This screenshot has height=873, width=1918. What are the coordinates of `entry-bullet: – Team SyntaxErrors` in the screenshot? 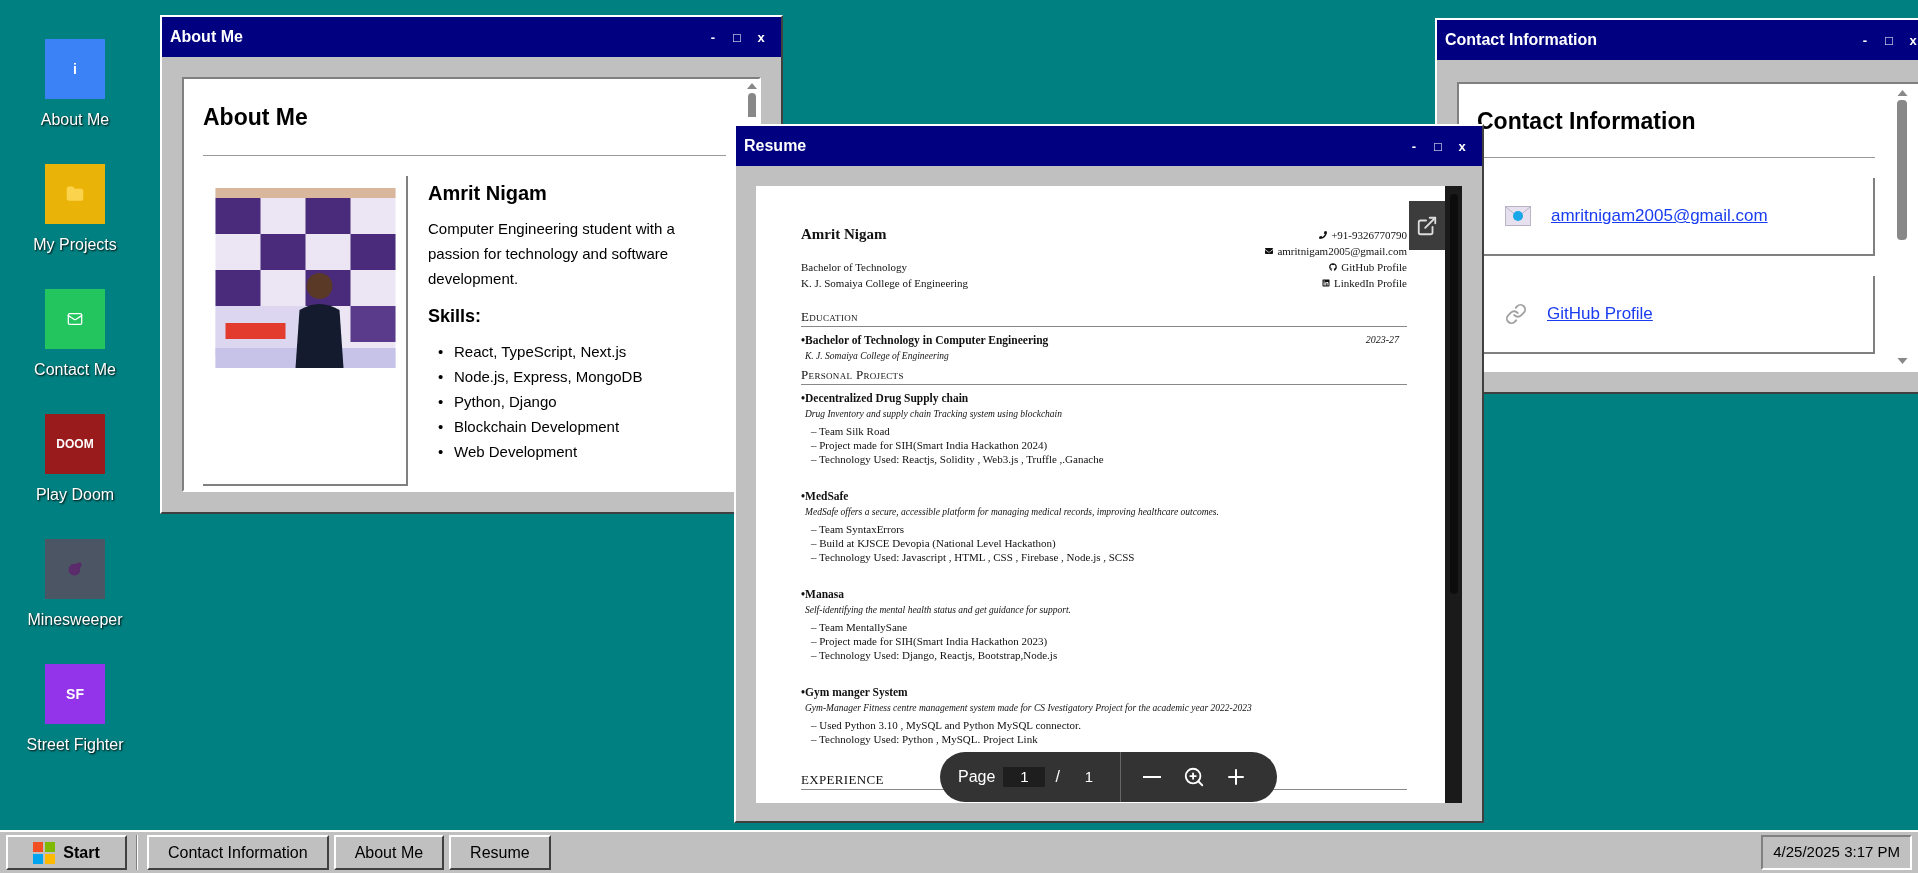 It's located at (858, 529).